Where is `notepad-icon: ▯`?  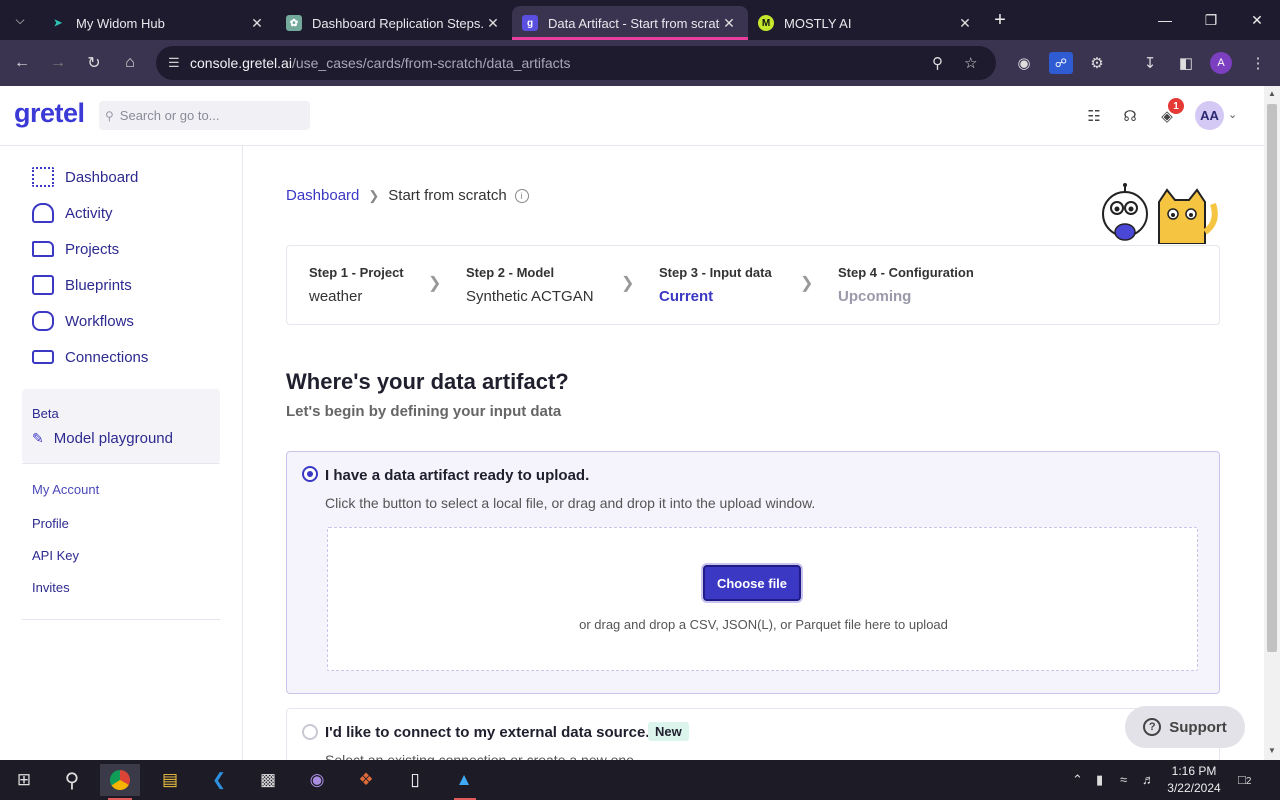 notepad-icon: ▯ is located at coordinates (415, 780).